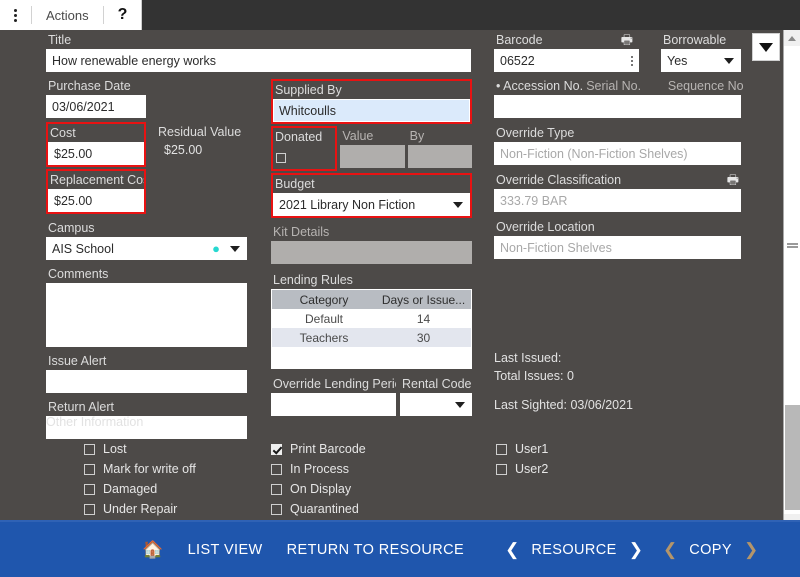 This screenshot has height=577, width=800. I want to click on title-input: How renewable energy works, so click(258, 60).